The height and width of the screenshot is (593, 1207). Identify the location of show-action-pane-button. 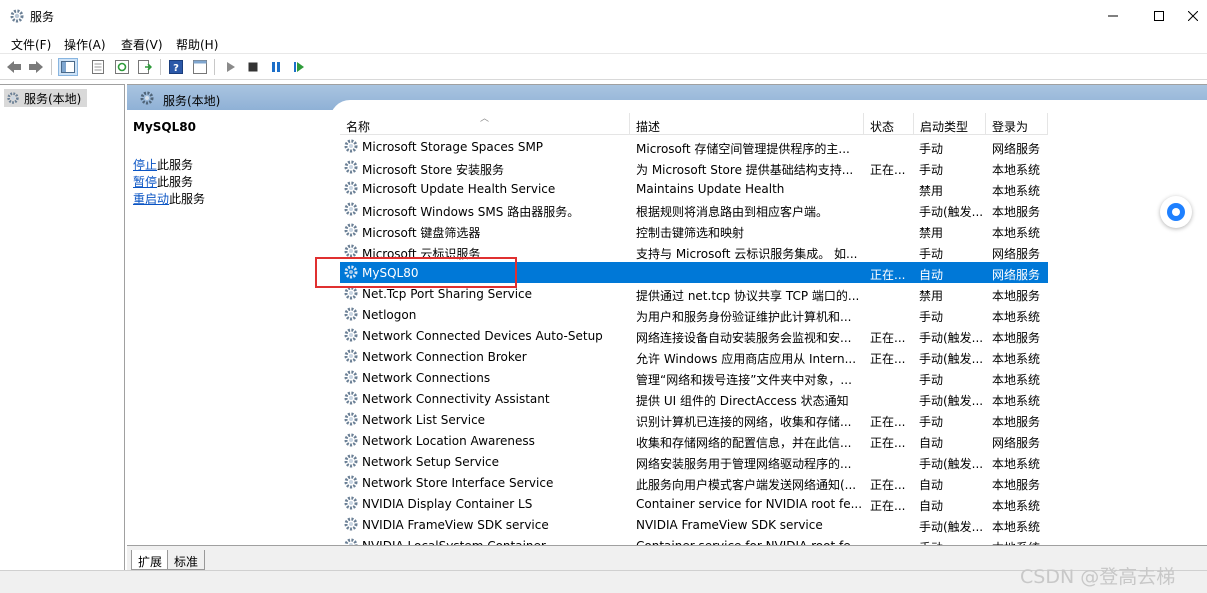
(200, 67).